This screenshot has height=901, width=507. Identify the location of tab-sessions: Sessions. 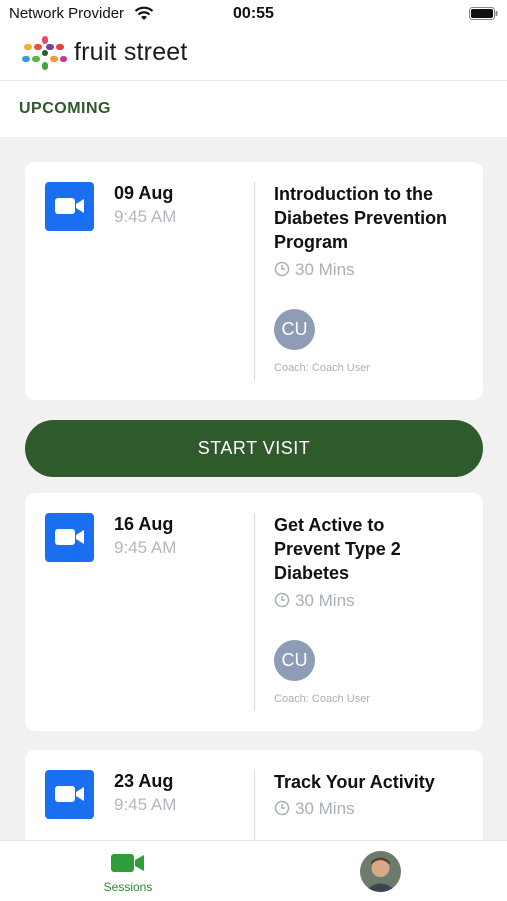
(128, 873).